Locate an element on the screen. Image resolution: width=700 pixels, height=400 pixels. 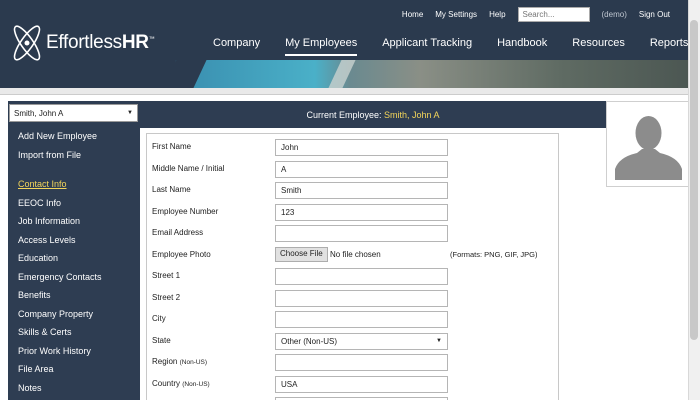
state-row: State Other (Non-US) ▼ is located at coordinates (347, 341).